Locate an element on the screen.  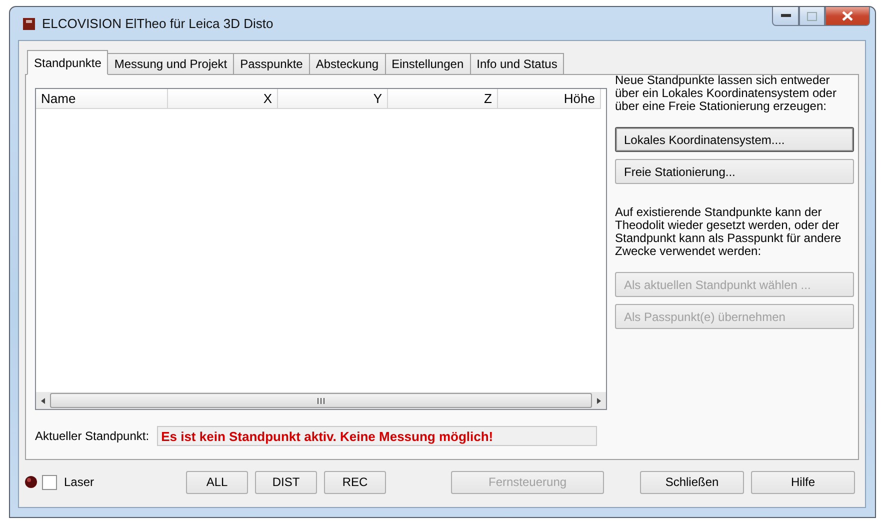
column-header: X is located at coordinates (223, 99).